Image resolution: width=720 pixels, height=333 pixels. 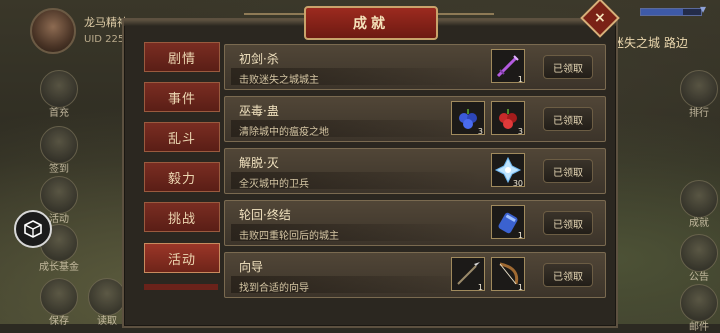 What do you see at coordinates (415, 119) in the screenshot?
I see `achievement-row: 巫毒·蛊 清除城中的瘟疫之地 3 3 已领取` at bounding box center [415, 119].